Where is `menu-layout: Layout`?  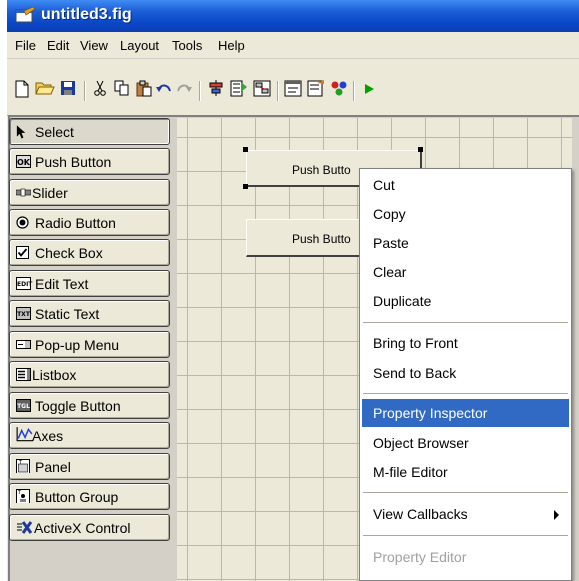
menu-layout: Layout is located at coordinates (139, 45).